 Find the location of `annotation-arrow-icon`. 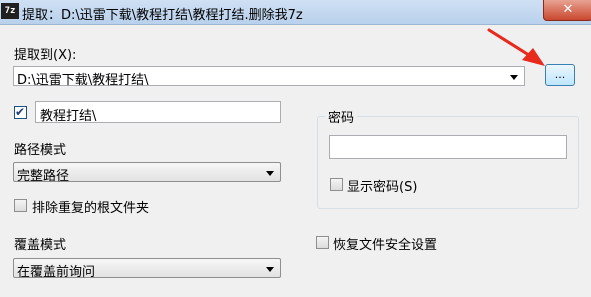

annotation-arrow-icon is located at coordinates (516, 47).